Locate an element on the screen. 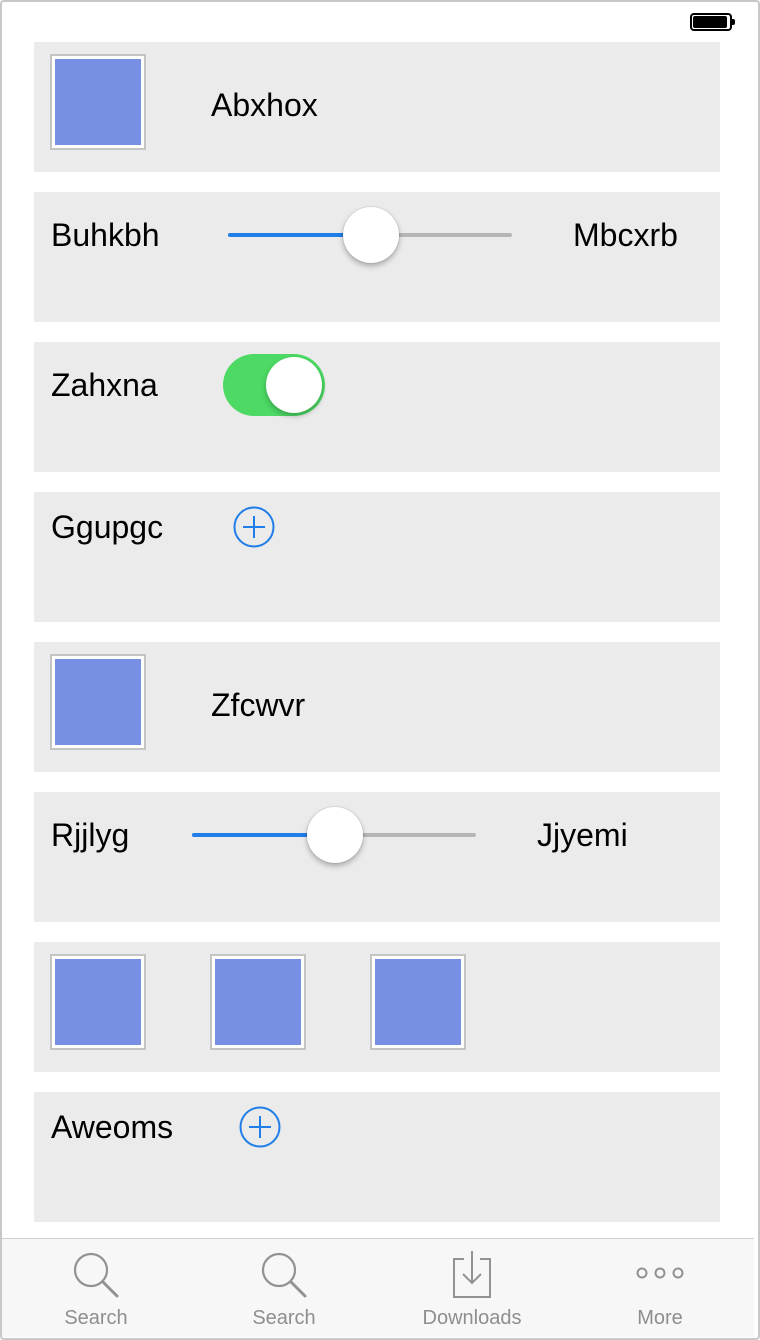 The width and height of the screenshot is (760, 1340). slider-min-label: Buhkbh is located at coordinates (105, 235).